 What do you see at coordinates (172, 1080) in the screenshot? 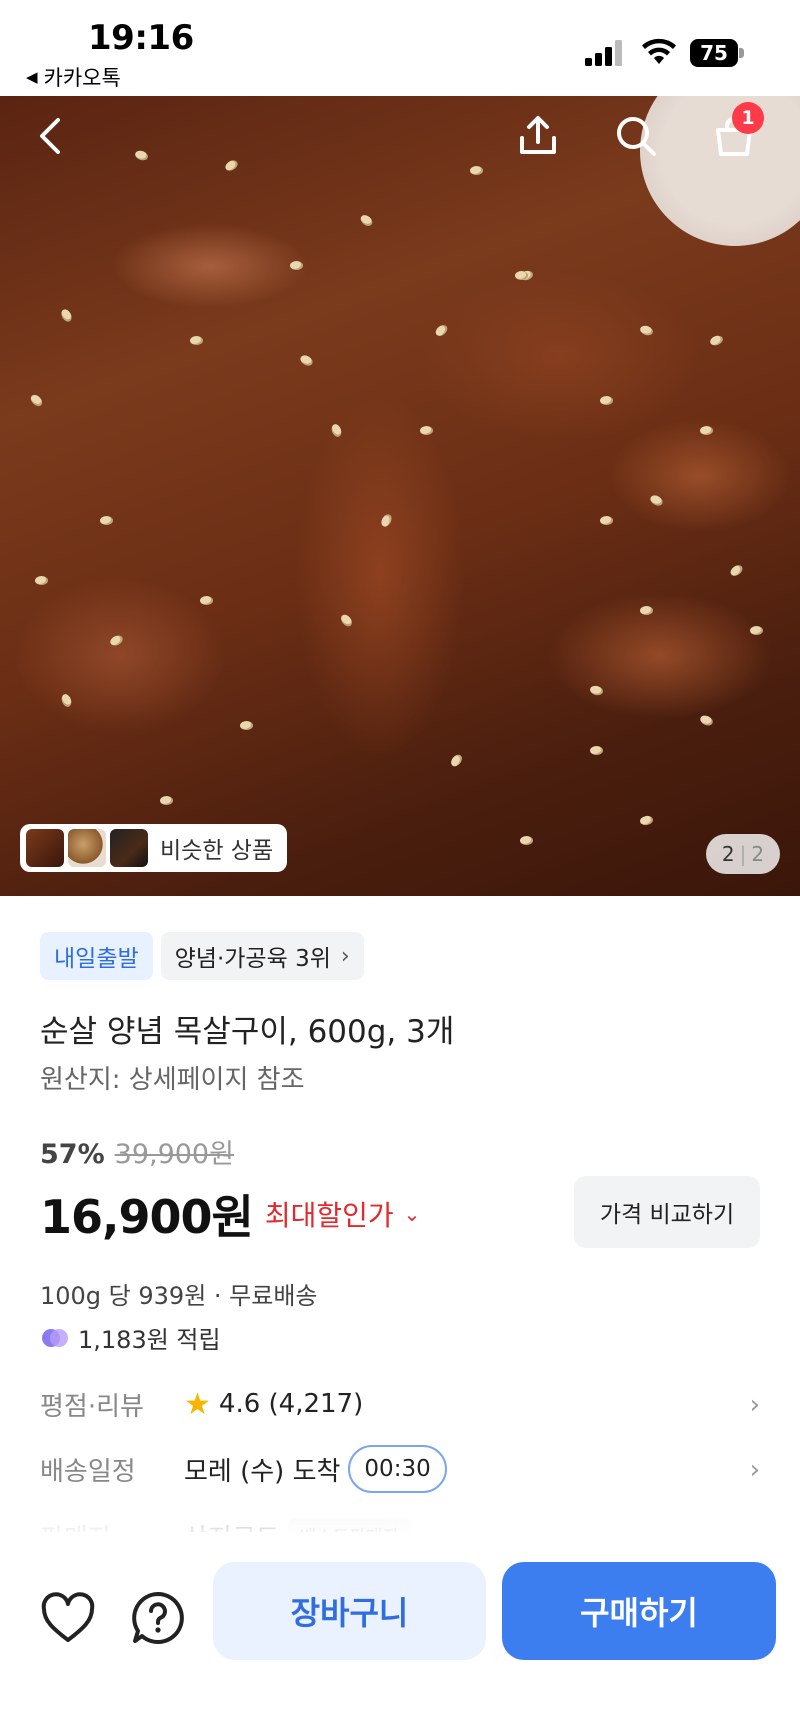
I see `product-origin: 원산지: 상세페이지 참조` at bounding box center [172, 1080].